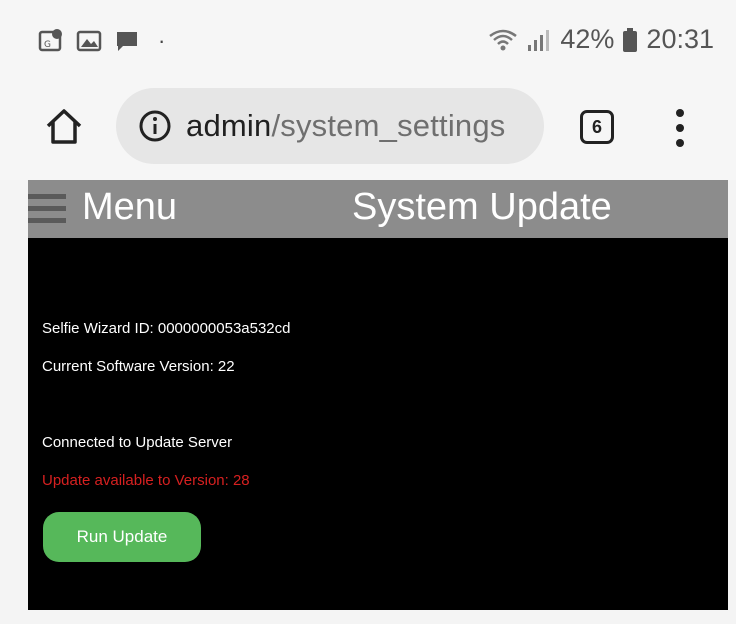  I want to click on clock: 20:31, so click(680, 39).